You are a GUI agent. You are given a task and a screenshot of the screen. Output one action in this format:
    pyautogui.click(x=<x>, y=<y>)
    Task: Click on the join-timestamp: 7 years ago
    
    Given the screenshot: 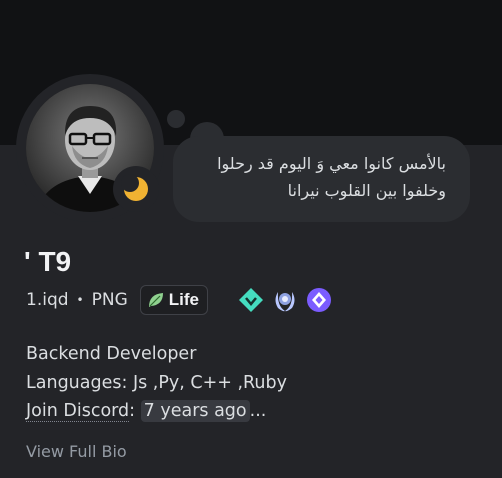 What is the action you would take?
    pyautogui.click(x=195, y=411)
    